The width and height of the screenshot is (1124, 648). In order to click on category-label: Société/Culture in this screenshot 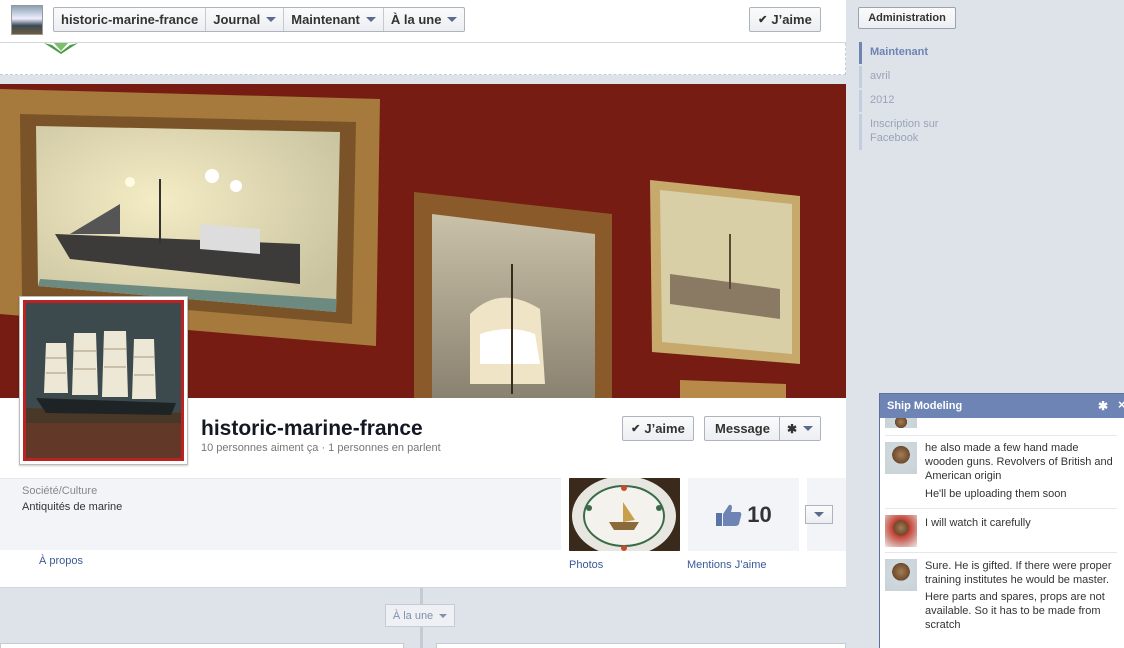, I will do `click(60, 491)`.